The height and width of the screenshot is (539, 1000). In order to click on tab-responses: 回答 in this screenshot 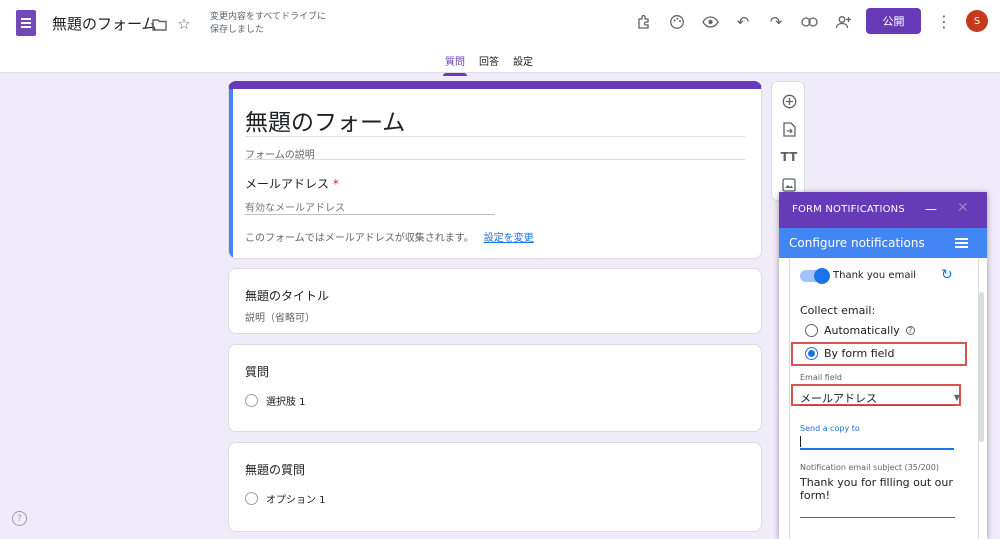, I will do `click(489, 64)`.